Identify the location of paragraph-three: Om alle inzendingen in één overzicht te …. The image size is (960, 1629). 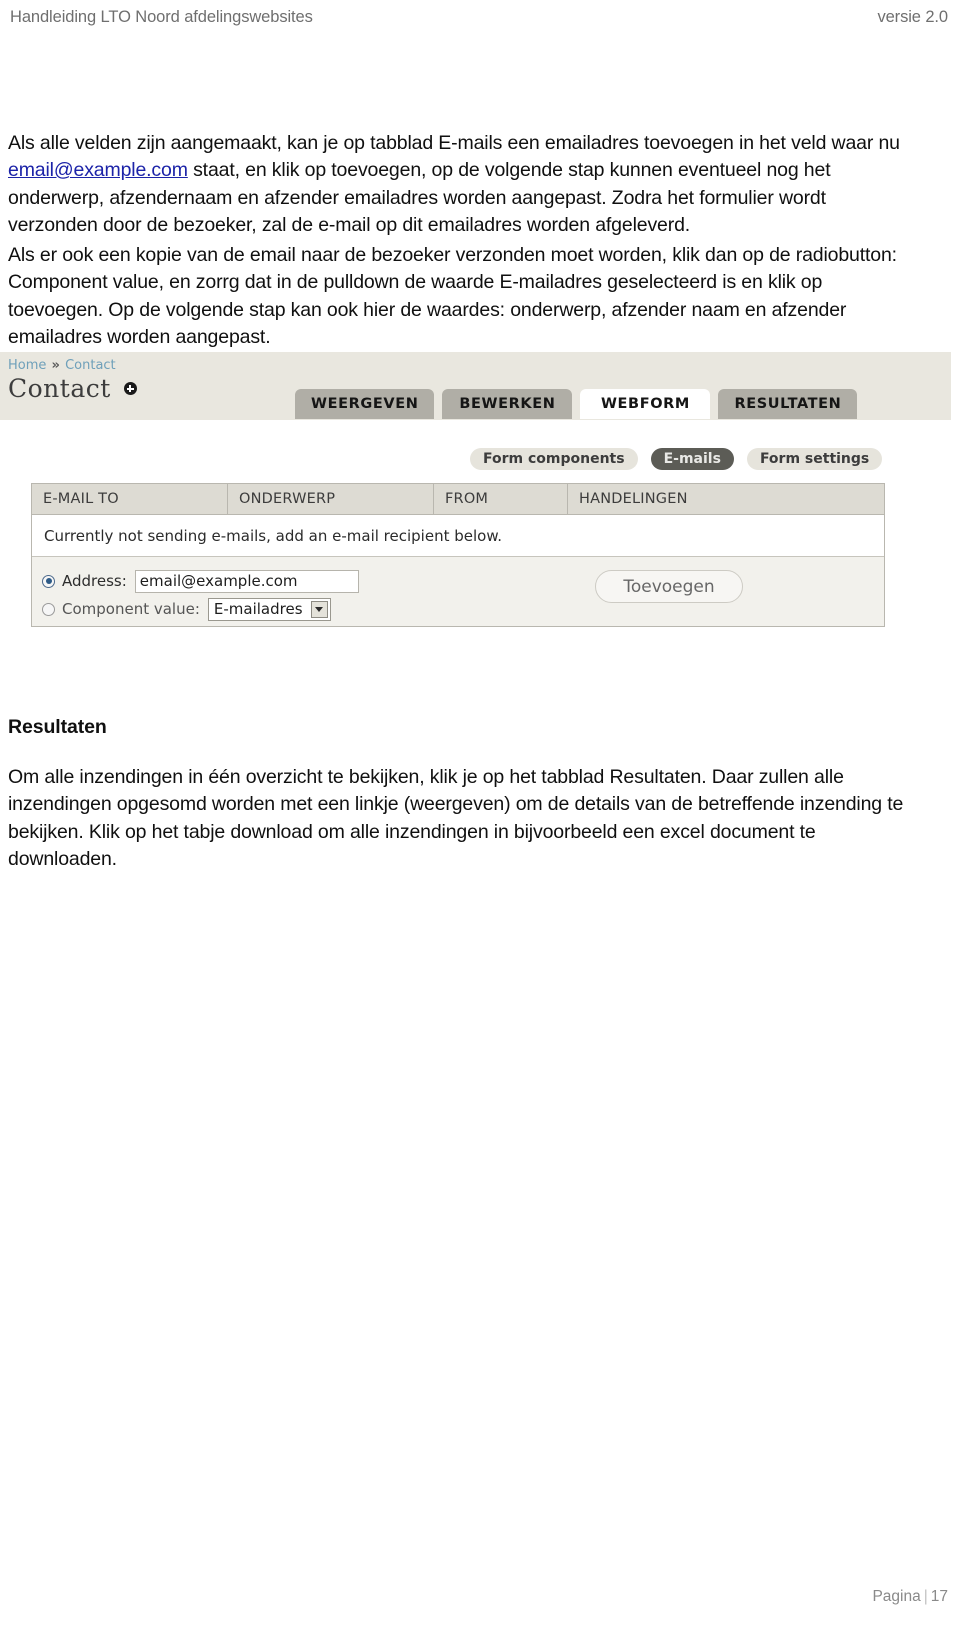
(456, 818).